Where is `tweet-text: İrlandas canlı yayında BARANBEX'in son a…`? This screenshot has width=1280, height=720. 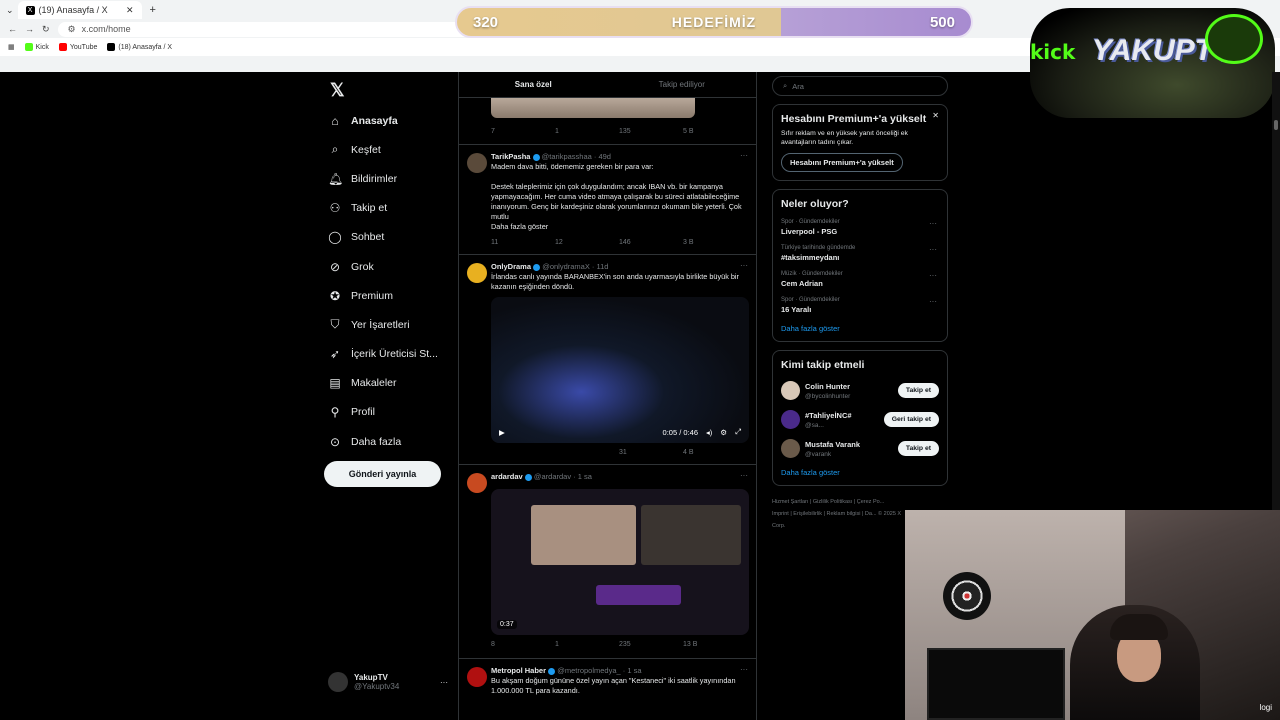 tweet-text: İrlandas canlı yayında BARANBEX'in son a… is located at coordinates (615, 281).